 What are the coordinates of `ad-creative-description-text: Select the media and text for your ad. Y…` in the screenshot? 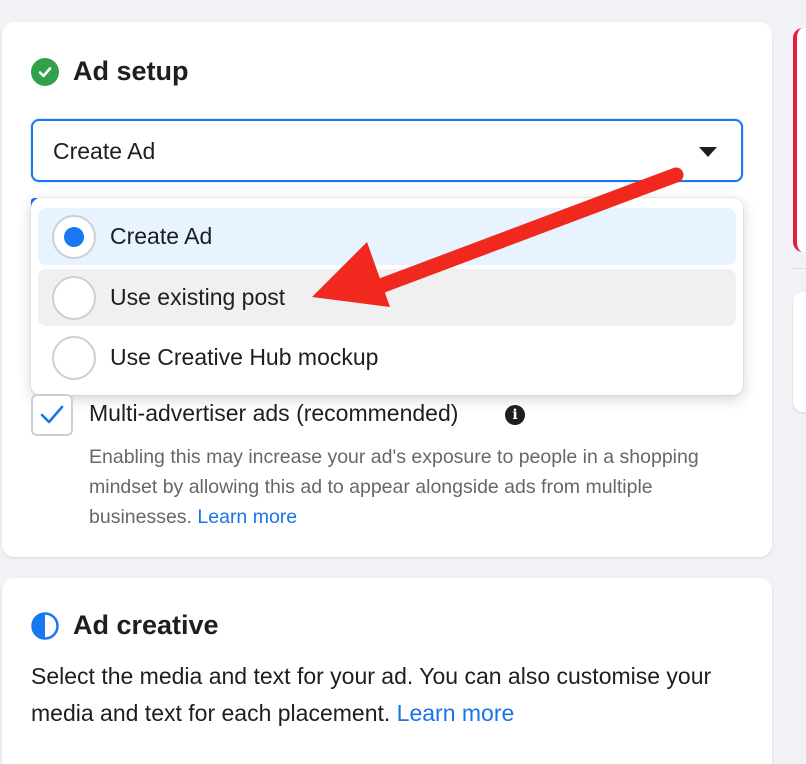 It's located at (371, 694).